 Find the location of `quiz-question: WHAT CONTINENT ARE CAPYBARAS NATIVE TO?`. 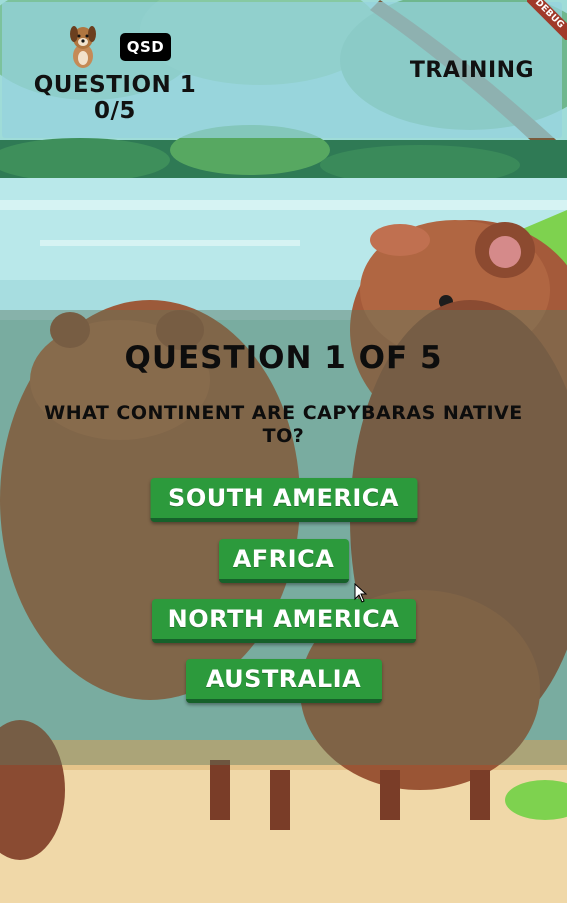

quiz-question: WHAT CONTINENT ARE CAPYBARAS NATIVE TO? is located at coordinates (283, 424).